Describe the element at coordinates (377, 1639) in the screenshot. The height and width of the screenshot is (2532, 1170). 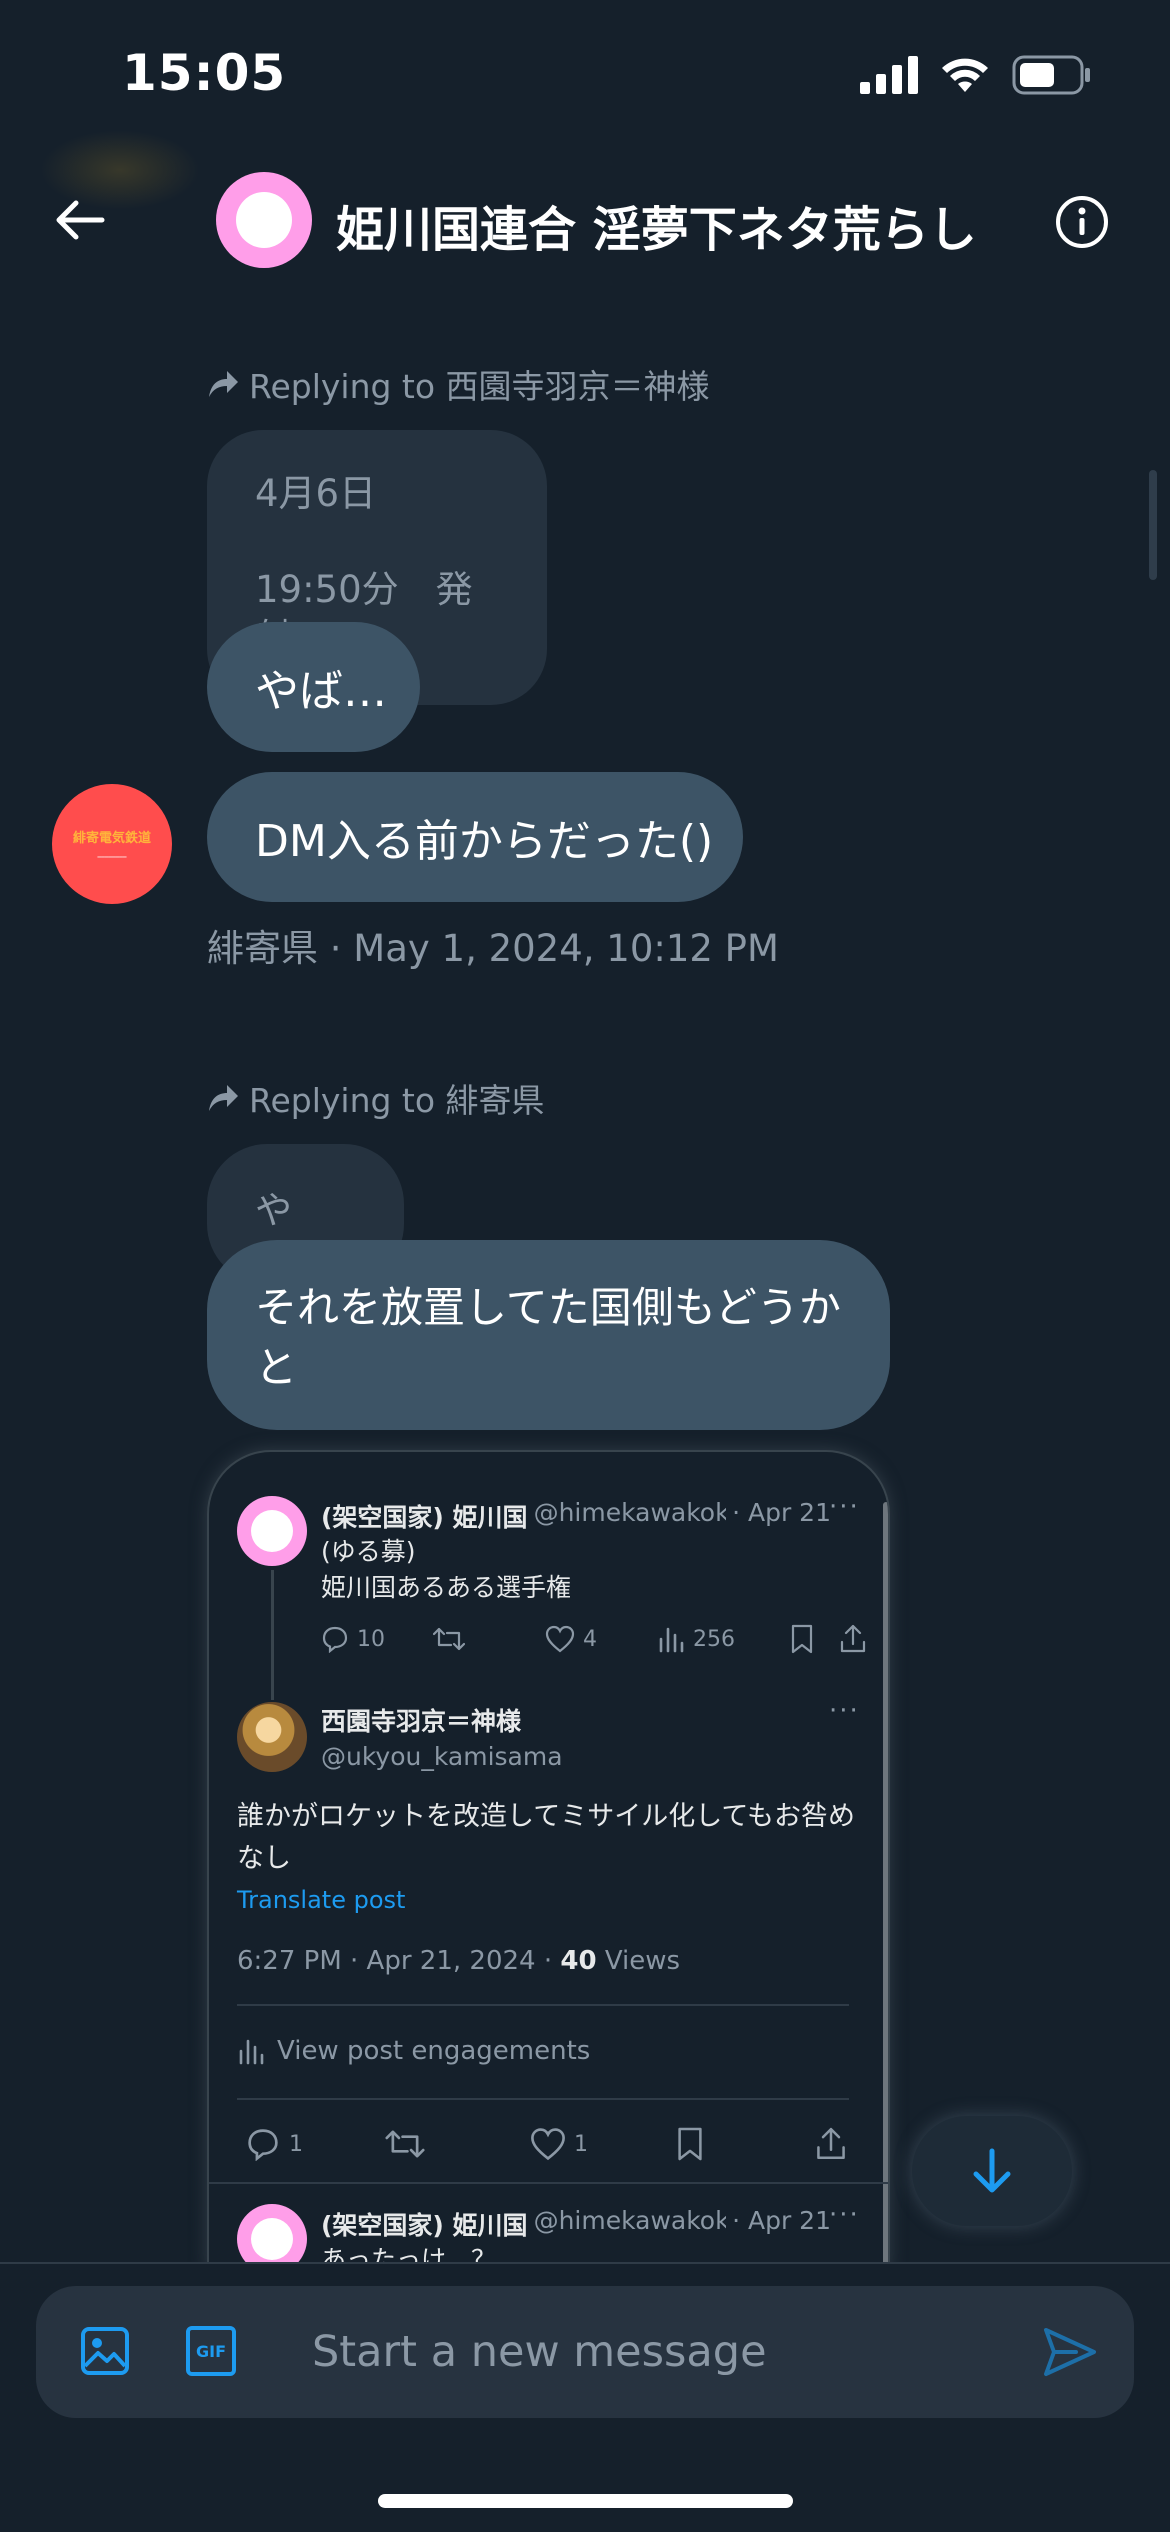
I see `reply-action: 10` at that location.